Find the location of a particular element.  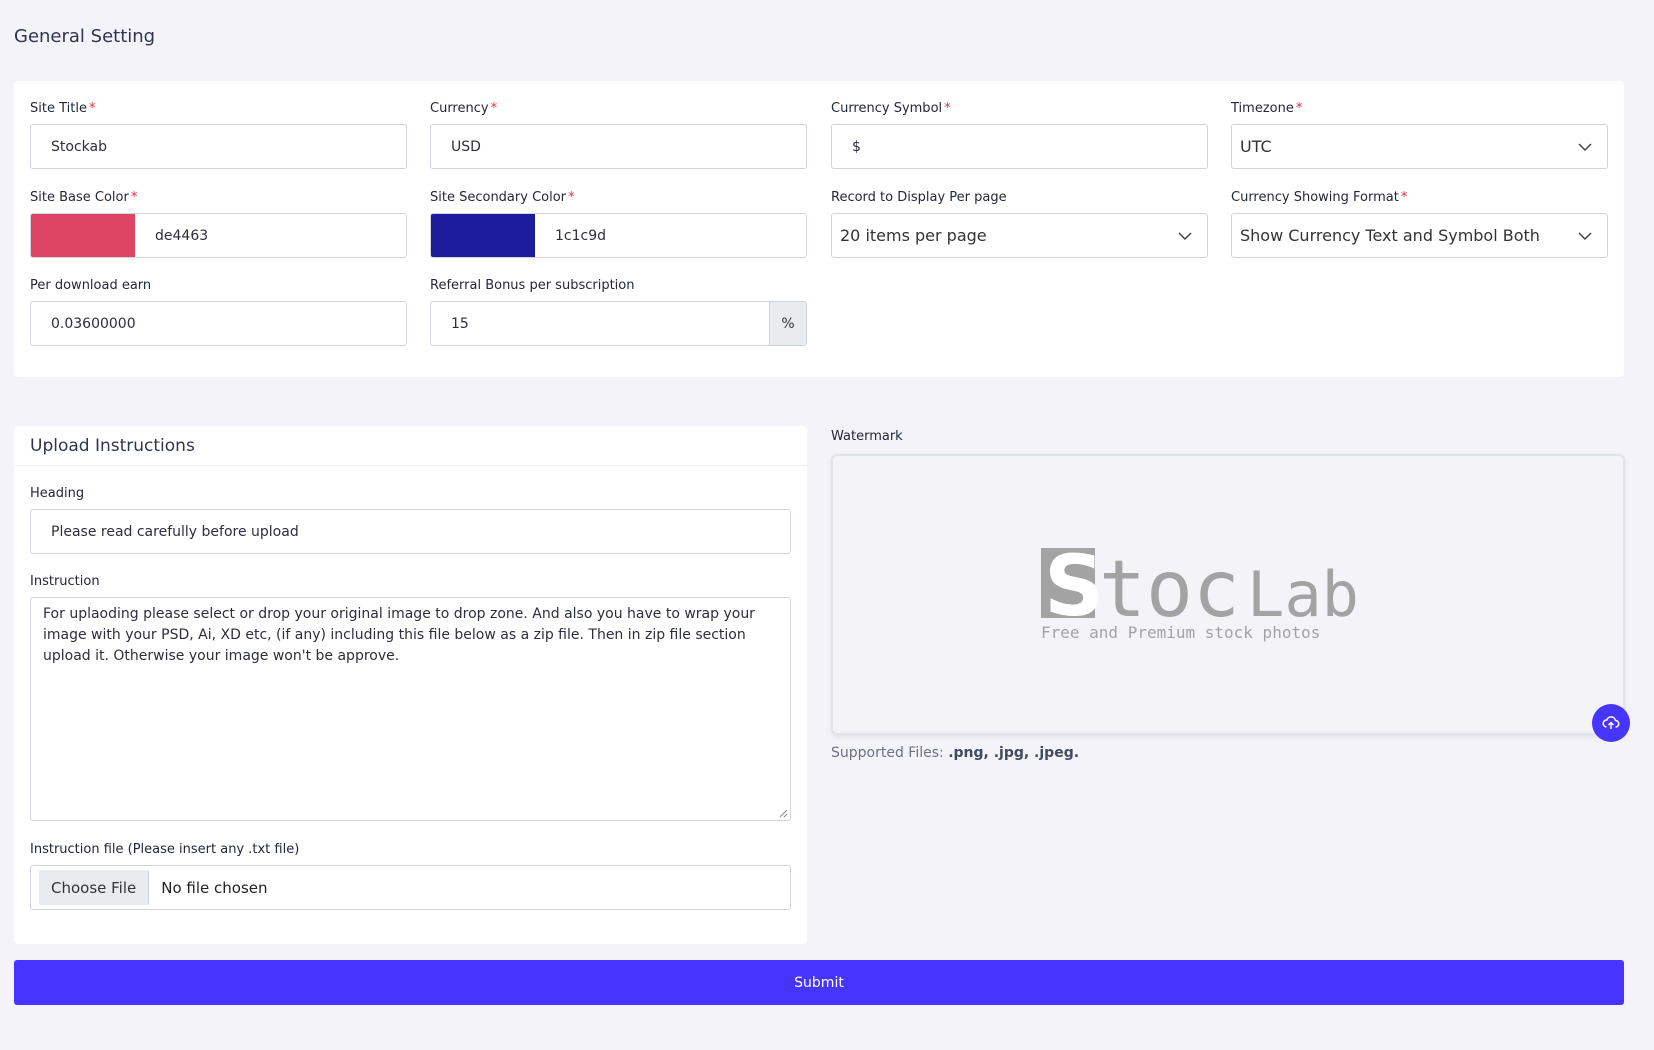

currency-symbol-label: Currency Symbol * is located at coordinates (891, 108).